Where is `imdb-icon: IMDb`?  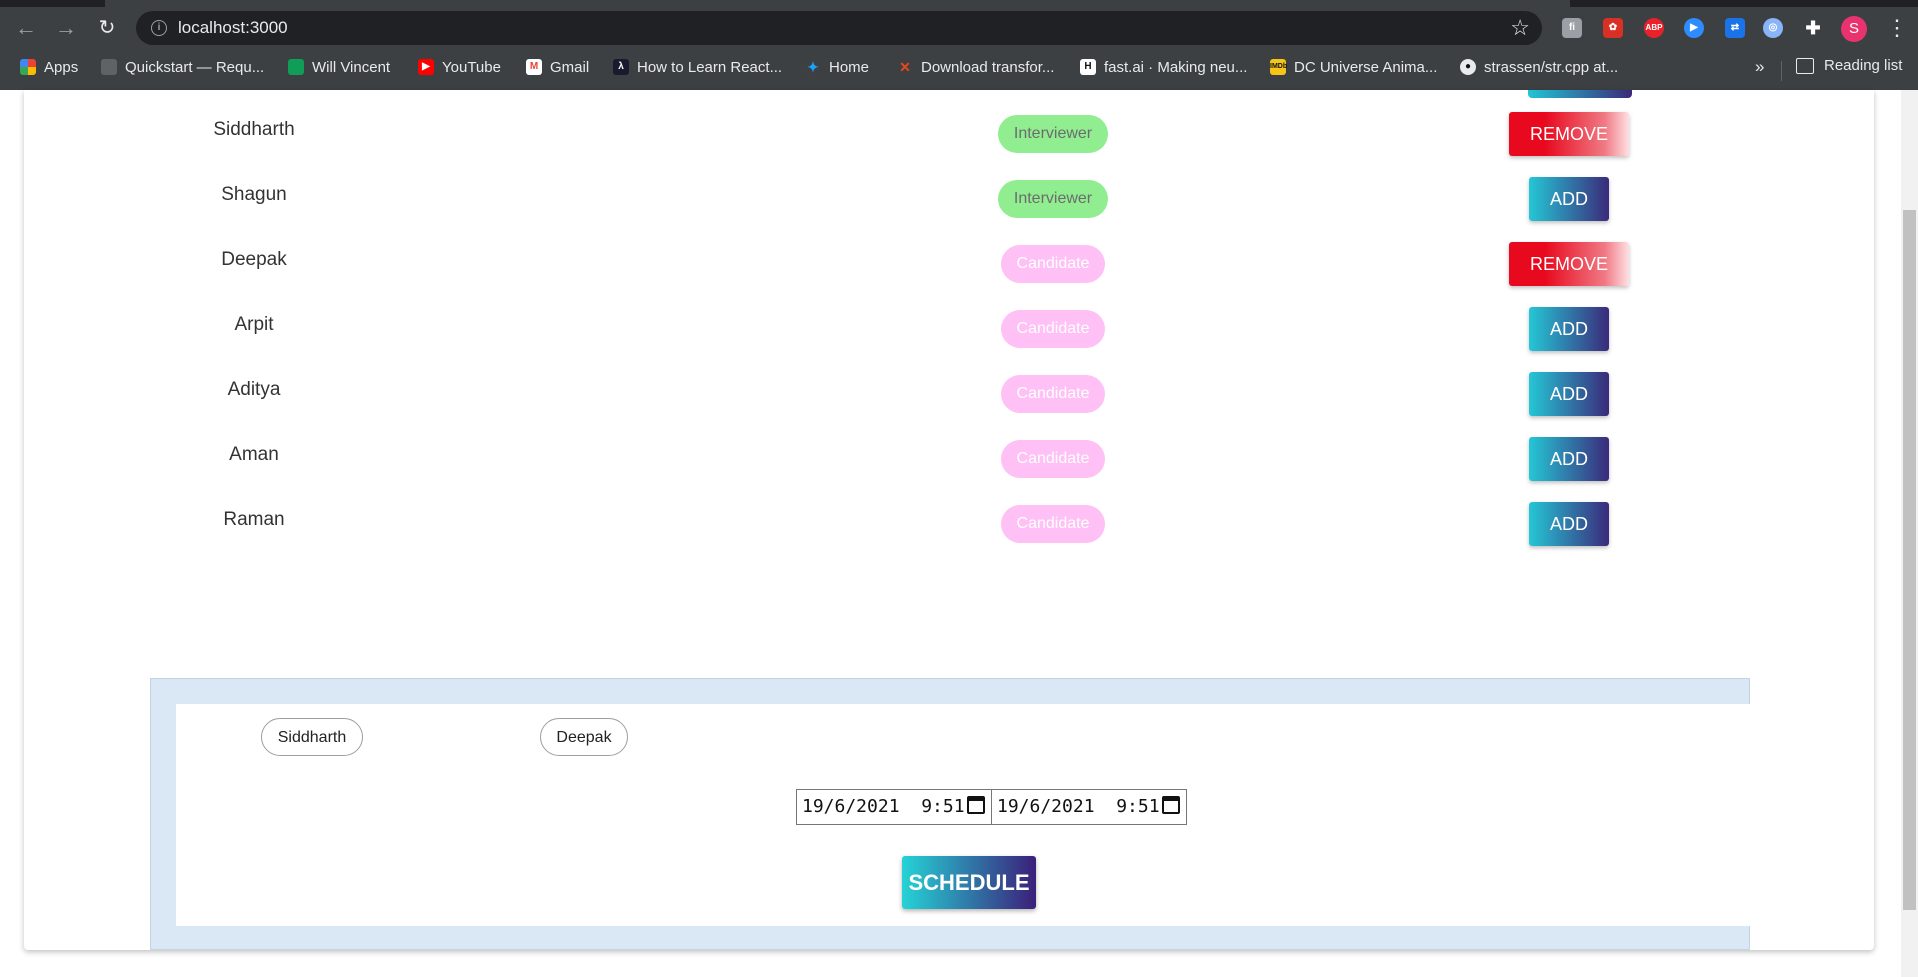
imdb-icon: IMDb is located at coordinates (1278, 67).